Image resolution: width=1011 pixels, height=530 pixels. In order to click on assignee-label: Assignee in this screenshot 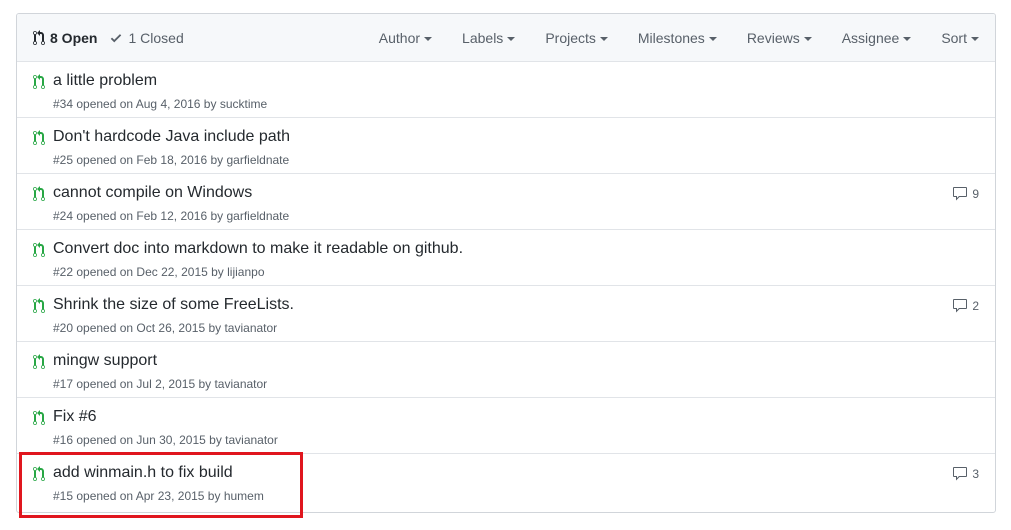, I will do `click(870, 37)`.